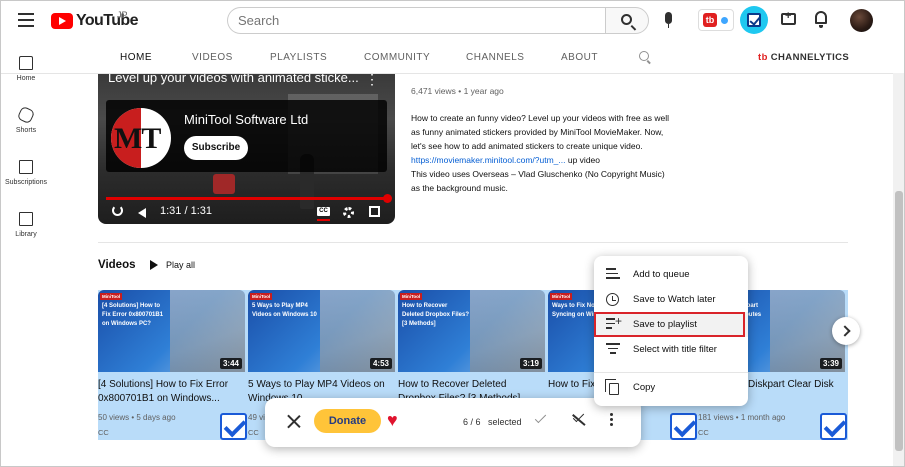 The height and width of the screenshot is (467, 905). I want to click on shorts-icon, so click(26, 115).